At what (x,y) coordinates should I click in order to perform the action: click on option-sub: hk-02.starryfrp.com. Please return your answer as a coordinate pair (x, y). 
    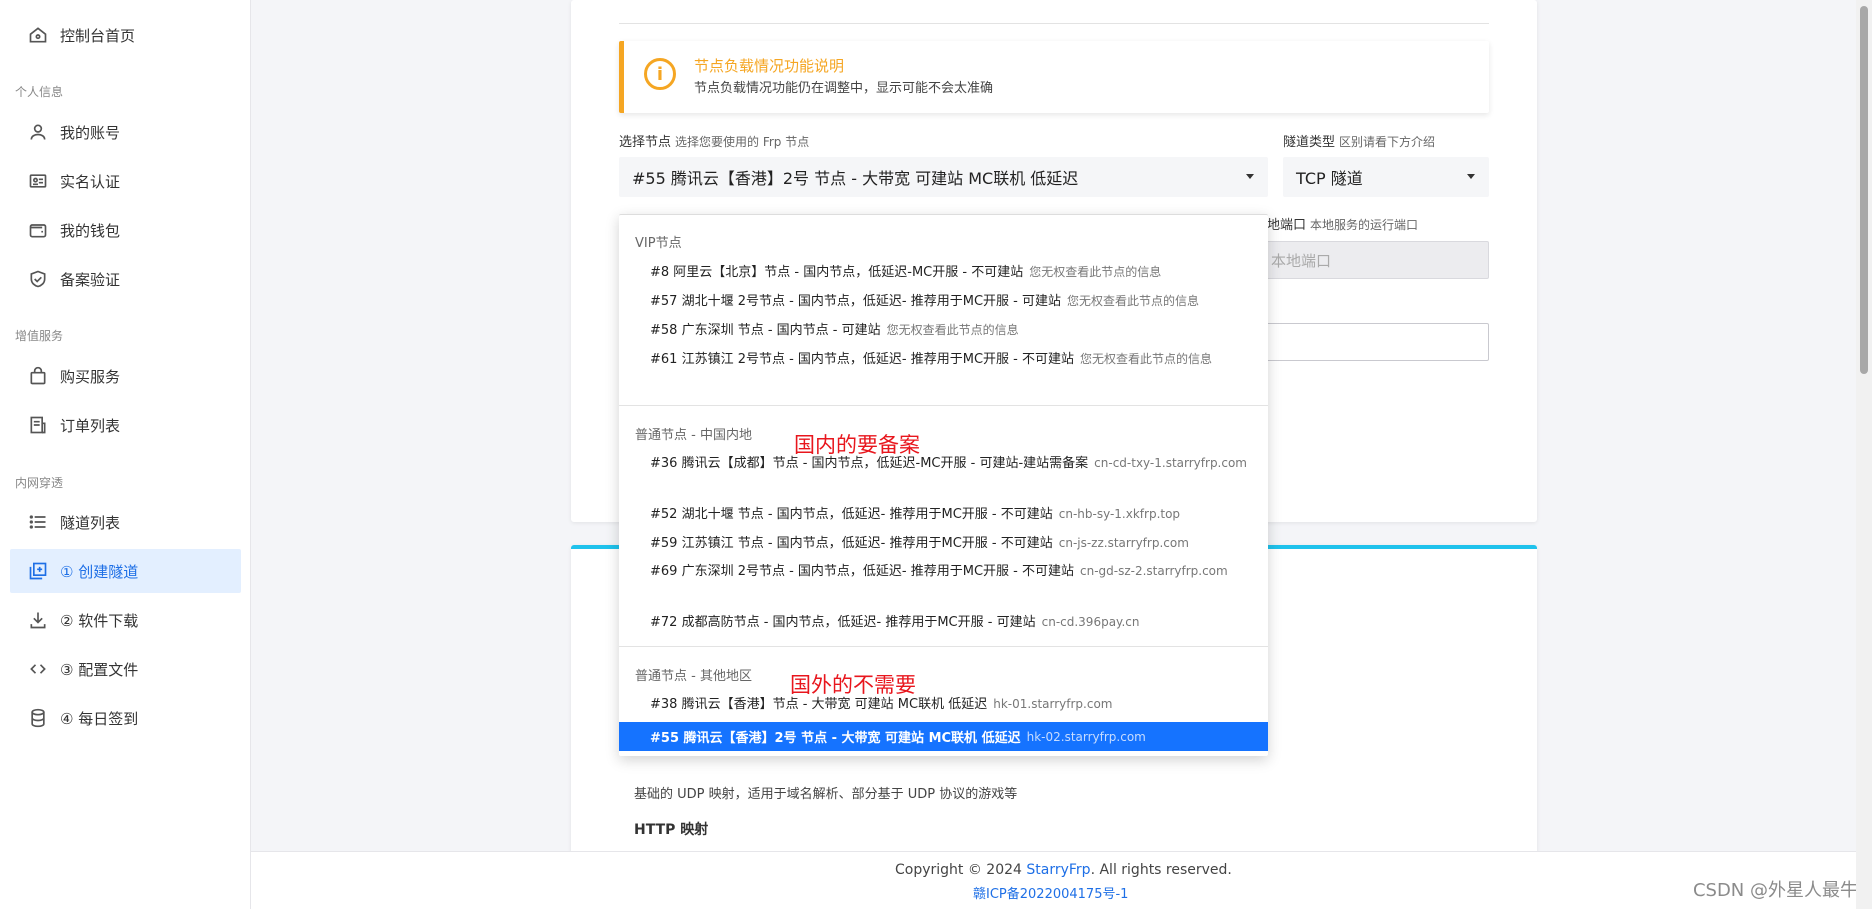
    Looking at the image, I should click on (1086, 736).